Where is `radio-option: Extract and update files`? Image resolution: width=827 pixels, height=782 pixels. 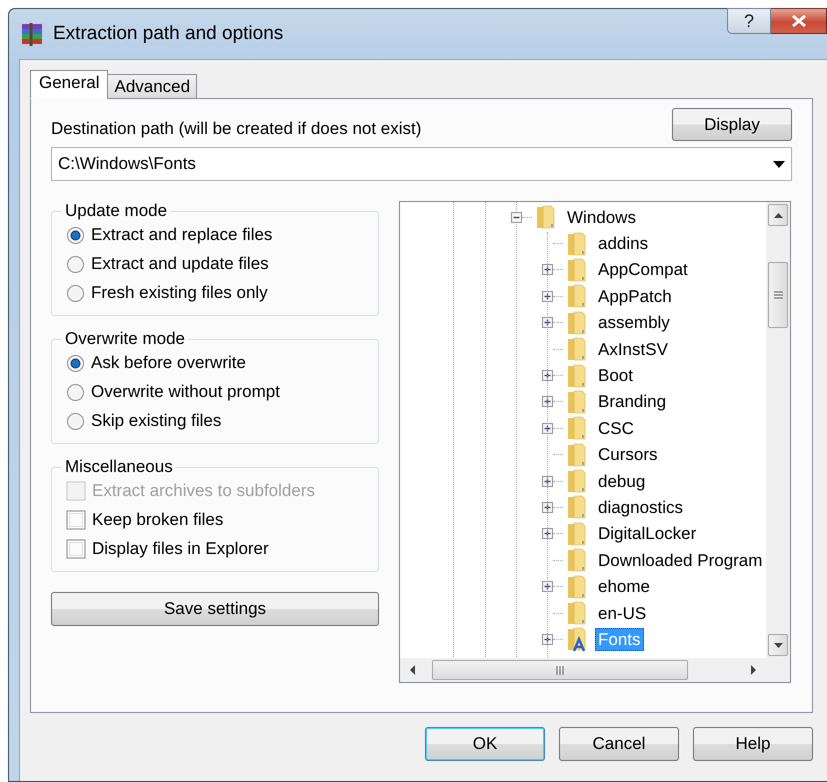
radio-option: Extract and update files is located at coordinates (216, 264).